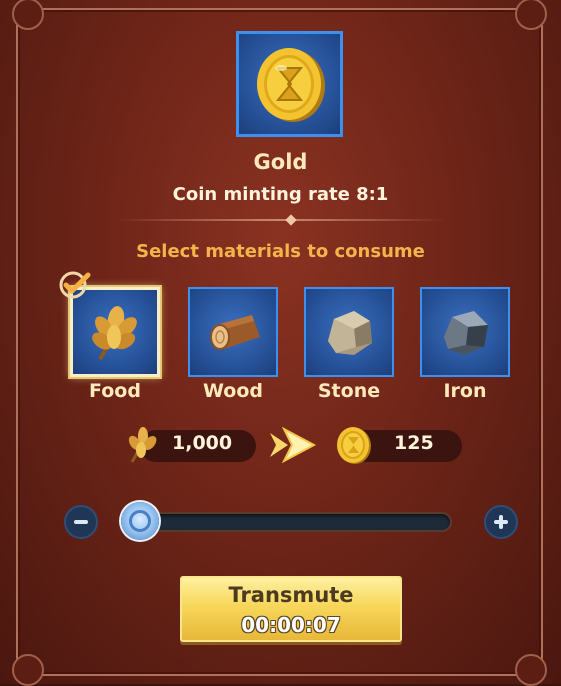 Image resolution: width=561 pixels, height=686 pixels. Describe the element at coordinates (140, 521) in the screenshot. I see `amount-slider-handle` at that location.